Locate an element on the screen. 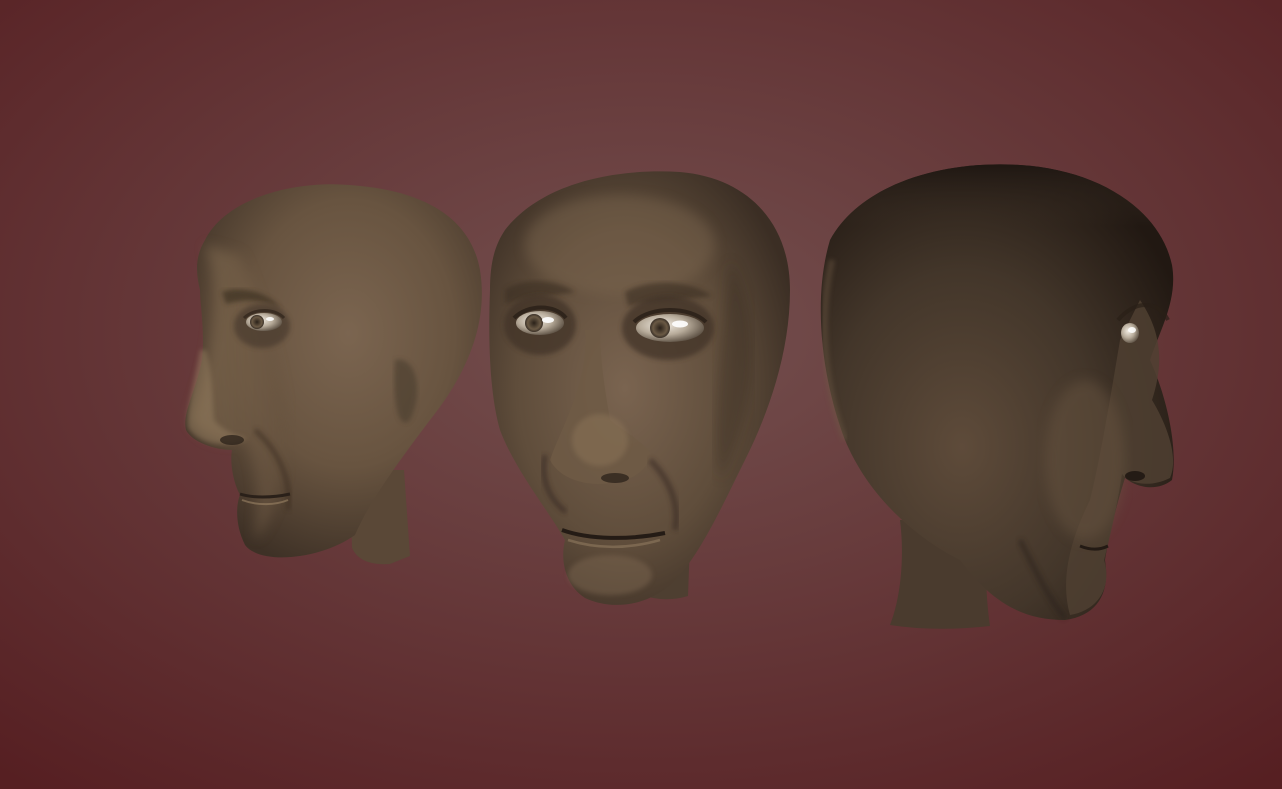 This screenshot has width=1282, height=789. head1-iris is located at coordinates (257, 322).